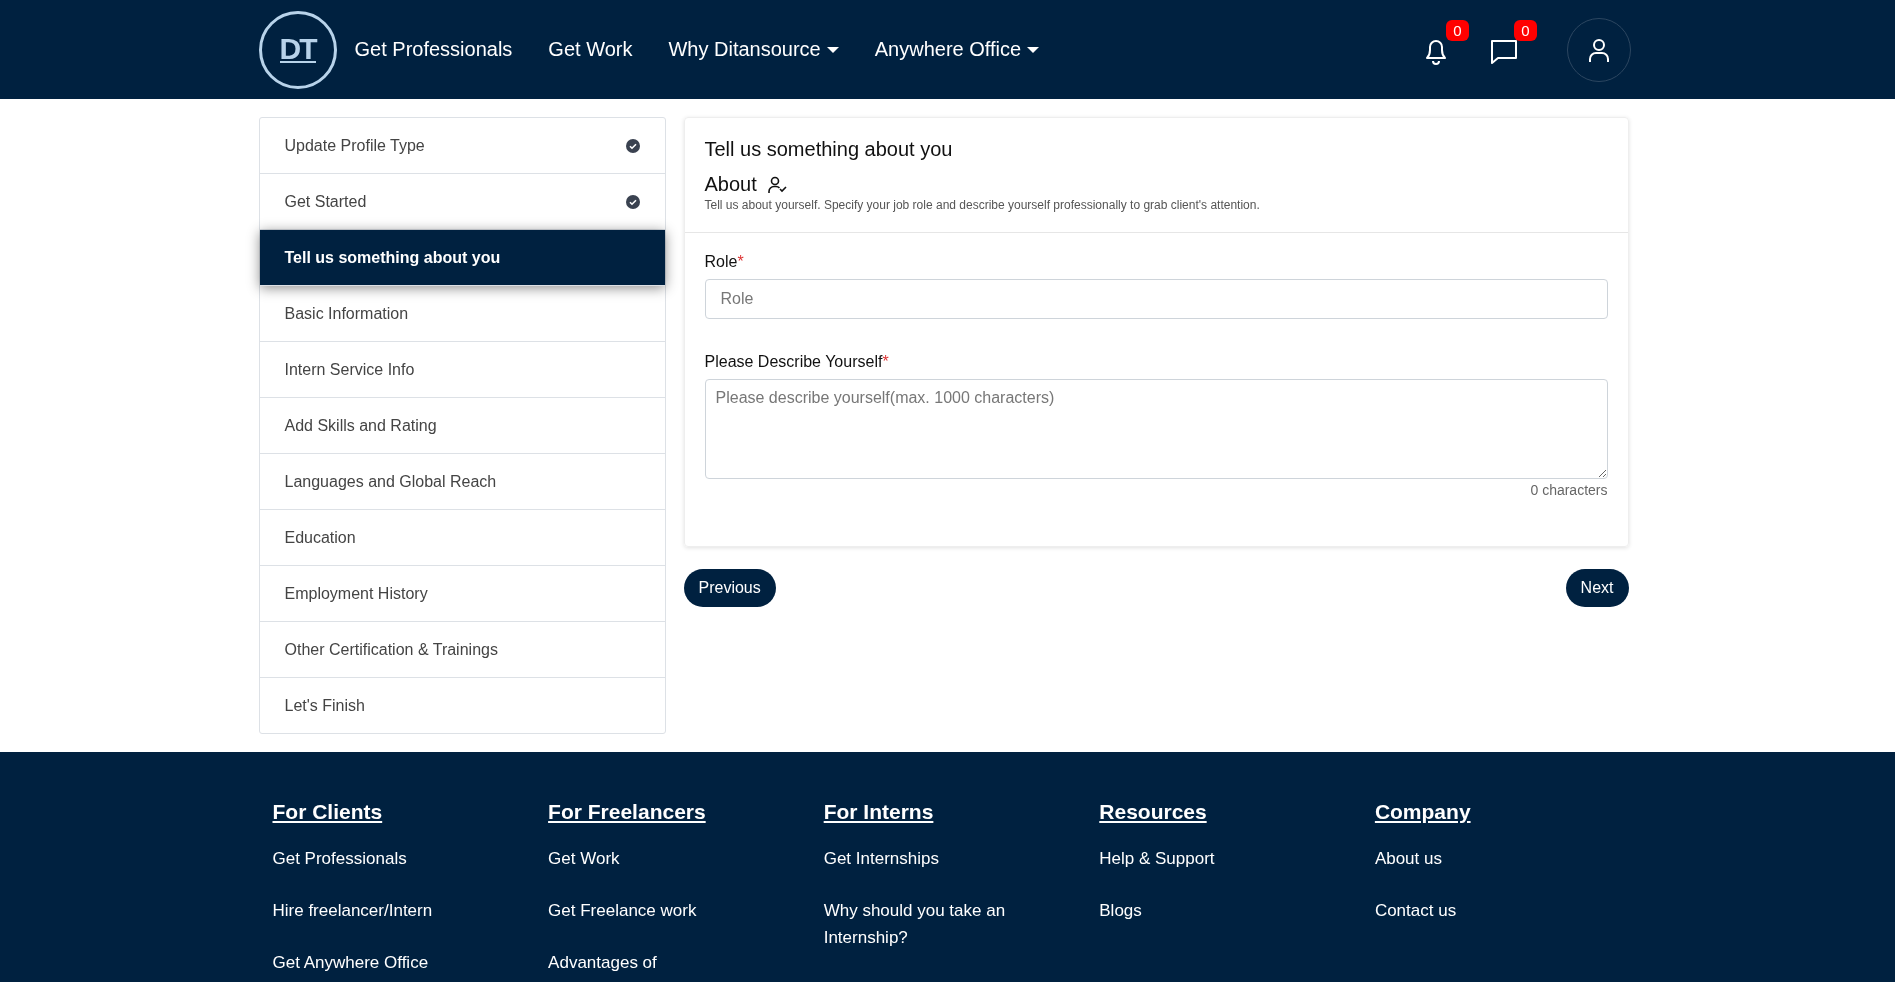 The height and width of the screenshot is (982, 1895). Describe the element at coordinates (1415, 910) in the screenshot. I see `footer-link: Contact us` at that location.